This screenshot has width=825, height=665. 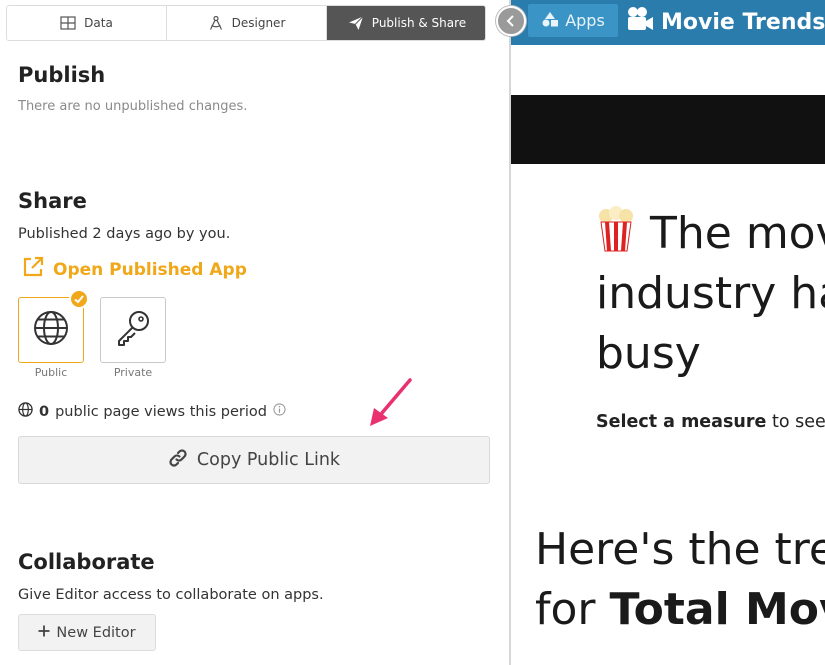 I want to click on chevron-left-icon, so click(x=511, y=21).